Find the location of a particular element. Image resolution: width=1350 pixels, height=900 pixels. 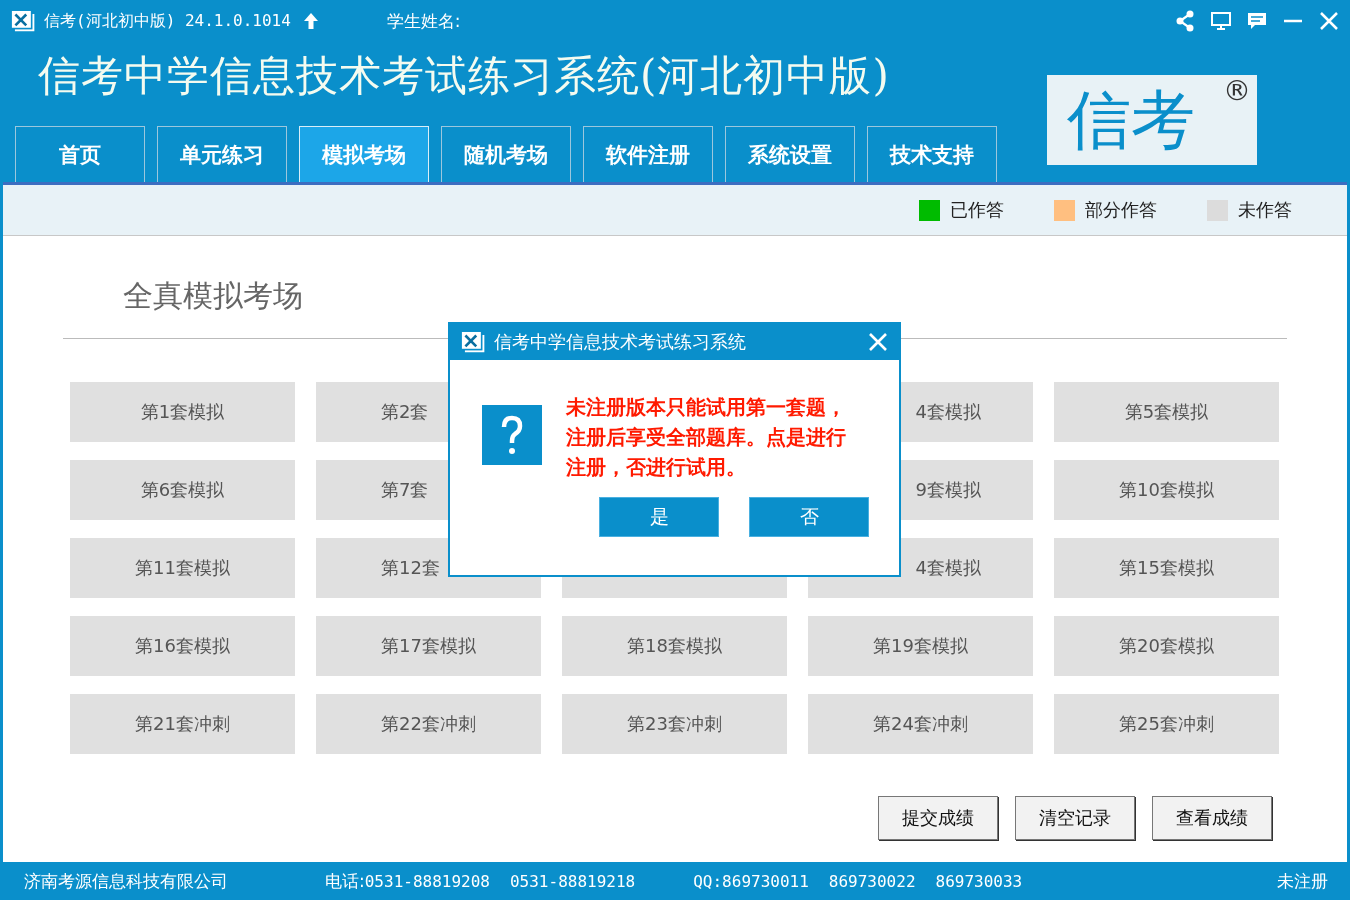

nav-tab: 软件注册 is located at coordinates (648, 154).